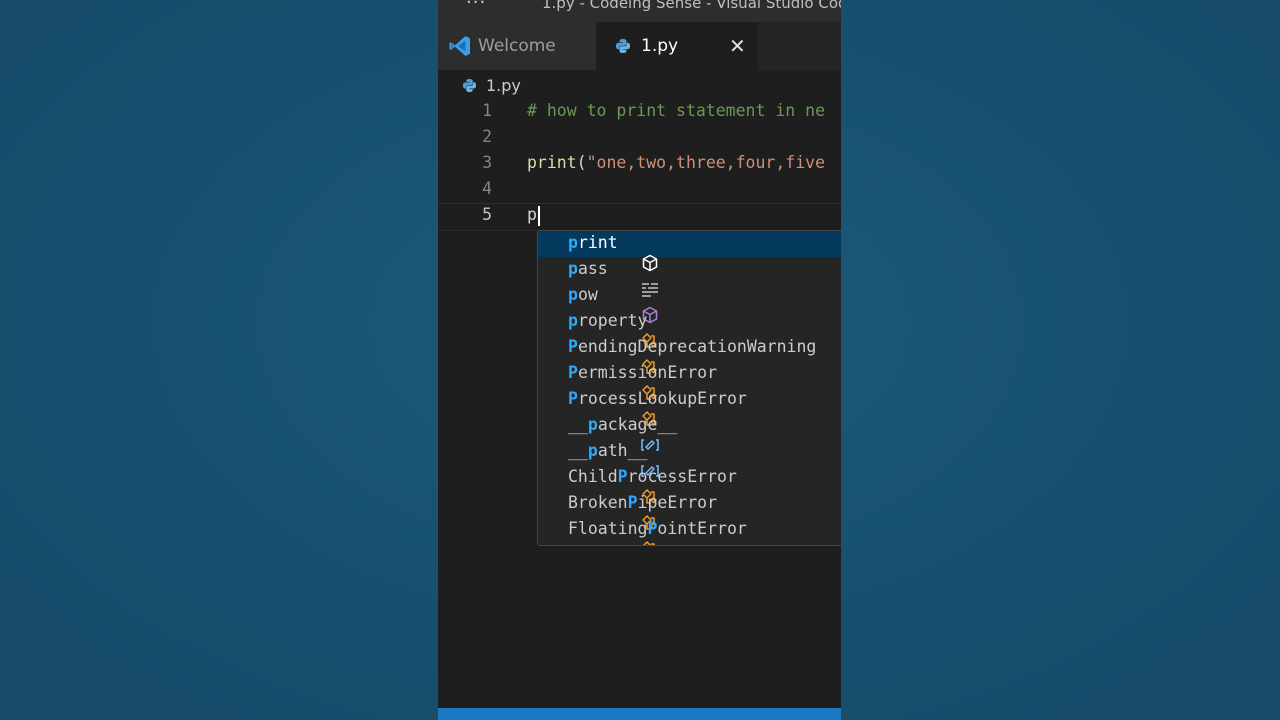  Describe the element at coordinates (623, 424) in the screenshot. I see `suggestion-label: __package__` at that location.